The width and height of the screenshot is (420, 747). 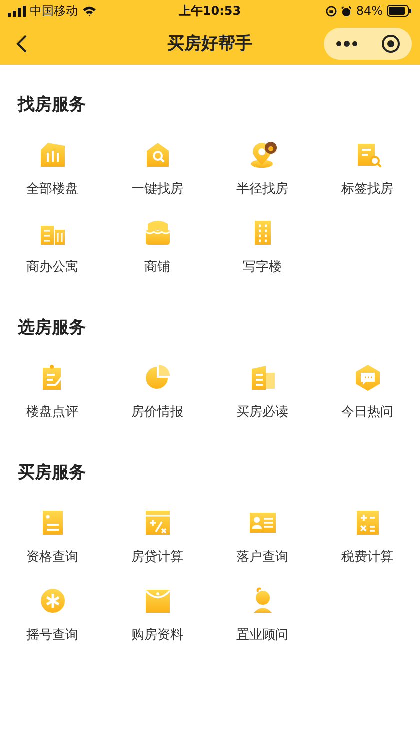 What do you see at coordinates (210, 44) in the screenshot?
I see `page-title: 买房好帮手` at bounding box center [210, 44].